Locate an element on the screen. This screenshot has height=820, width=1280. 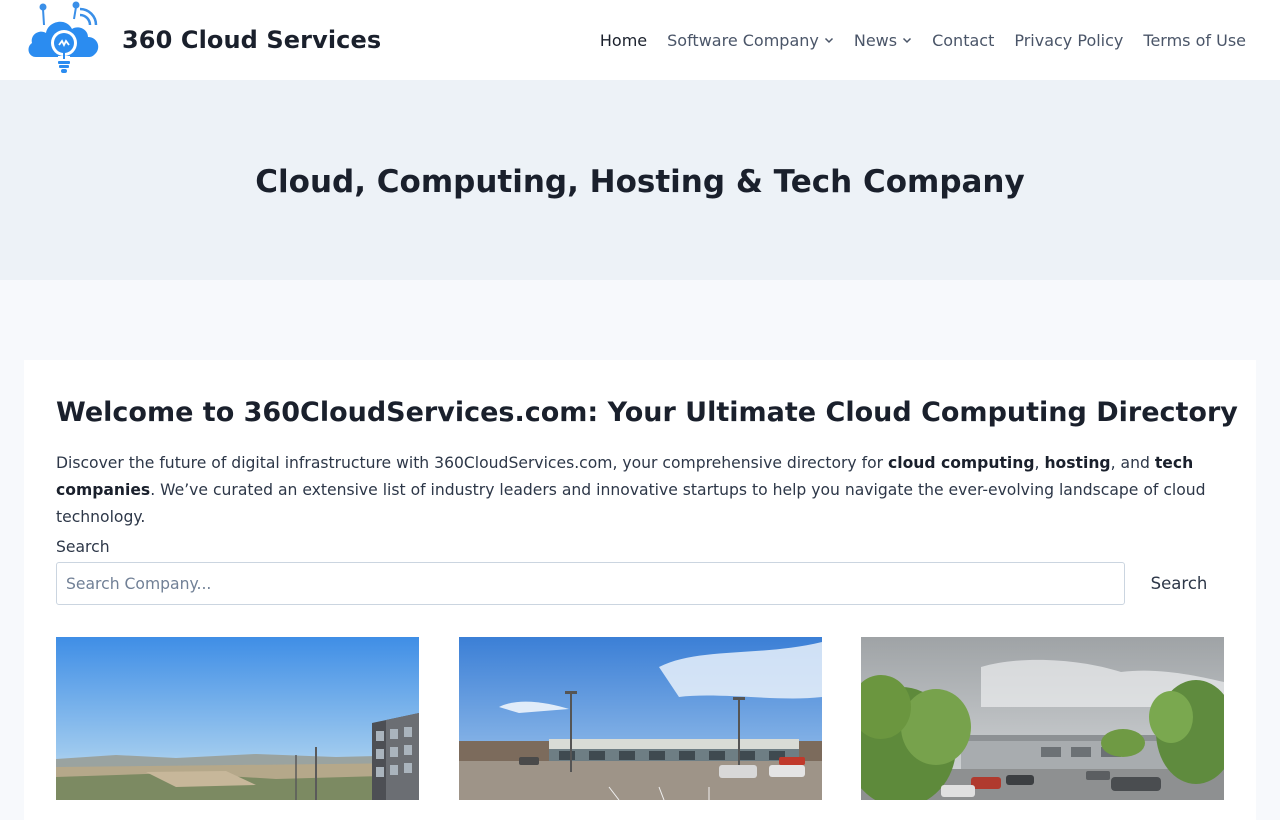
nav-software-company-label: Software Company is located at coordinates (743, 40).